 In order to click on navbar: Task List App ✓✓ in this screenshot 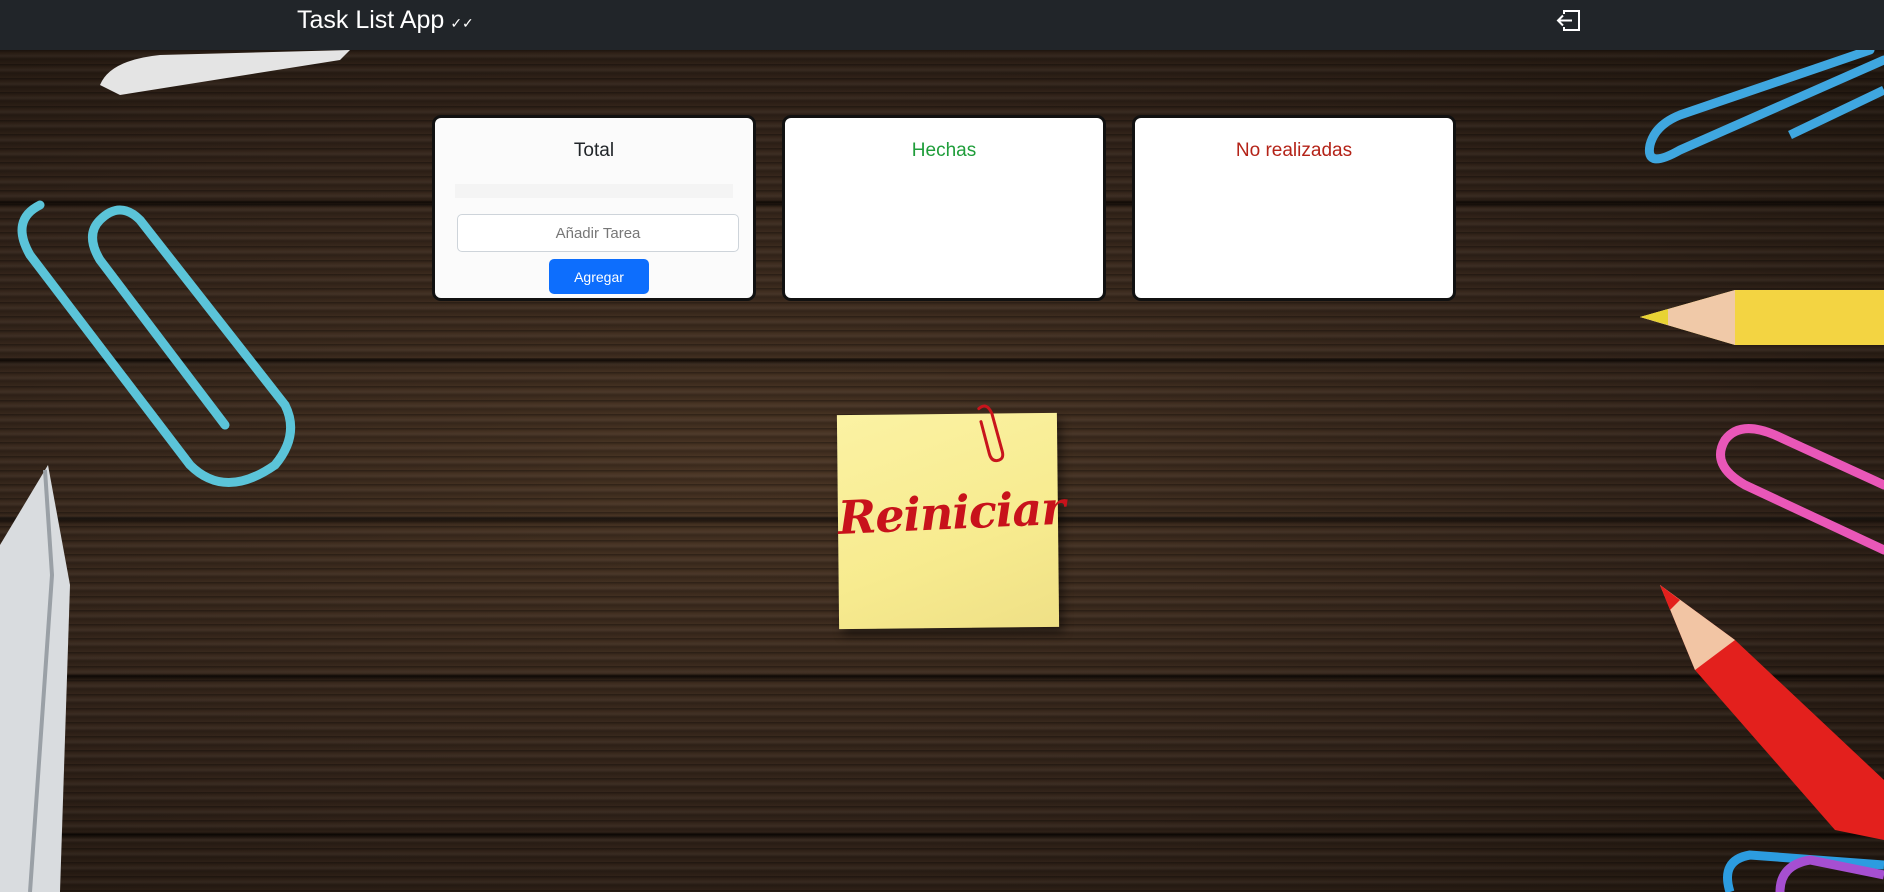, I will do `click(942, 25)`.